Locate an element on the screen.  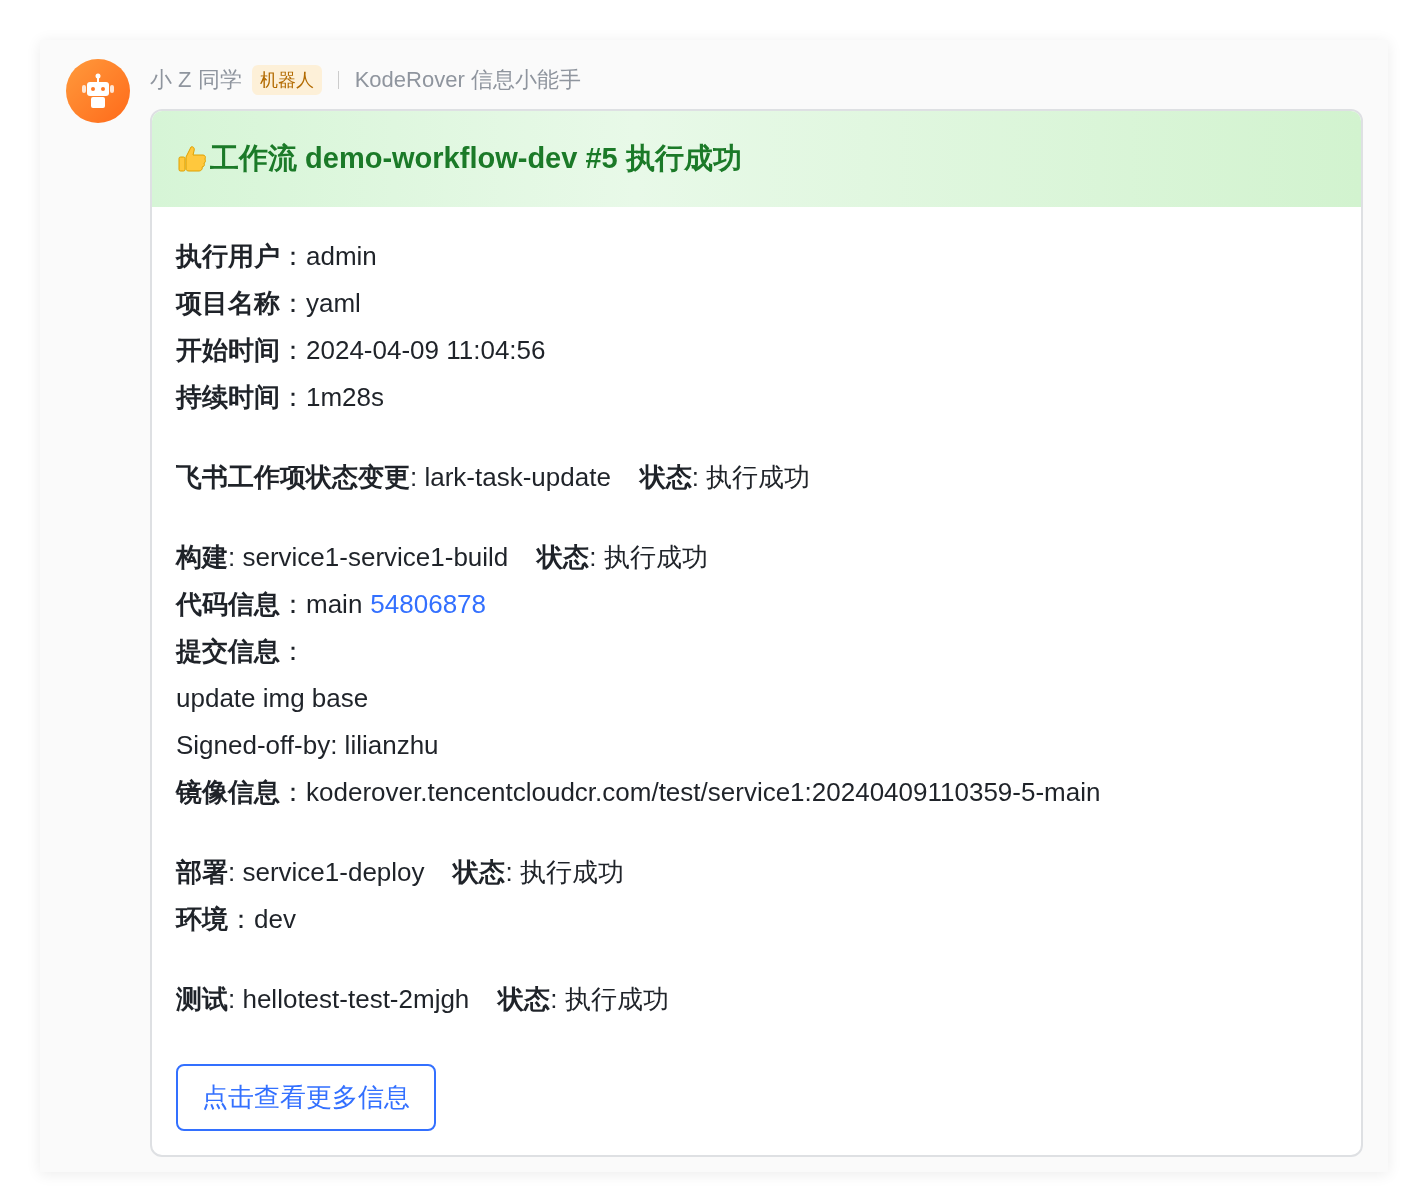
info-line: 构建: service1-service1-build 状态: 执行成功 is located at coordinates (442, 557).